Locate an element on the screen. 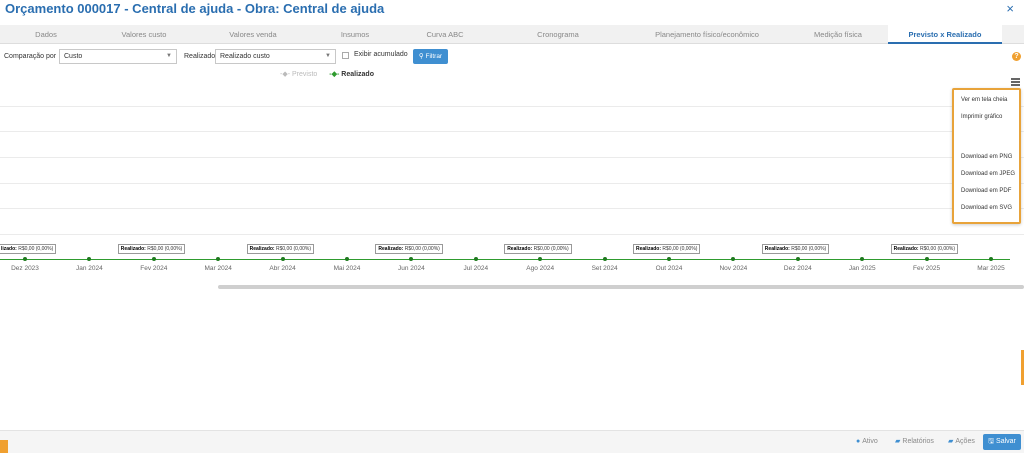 The image size is (1024, 453). tab-valores-venda: Valores venda is located at coordinates (253, 34).